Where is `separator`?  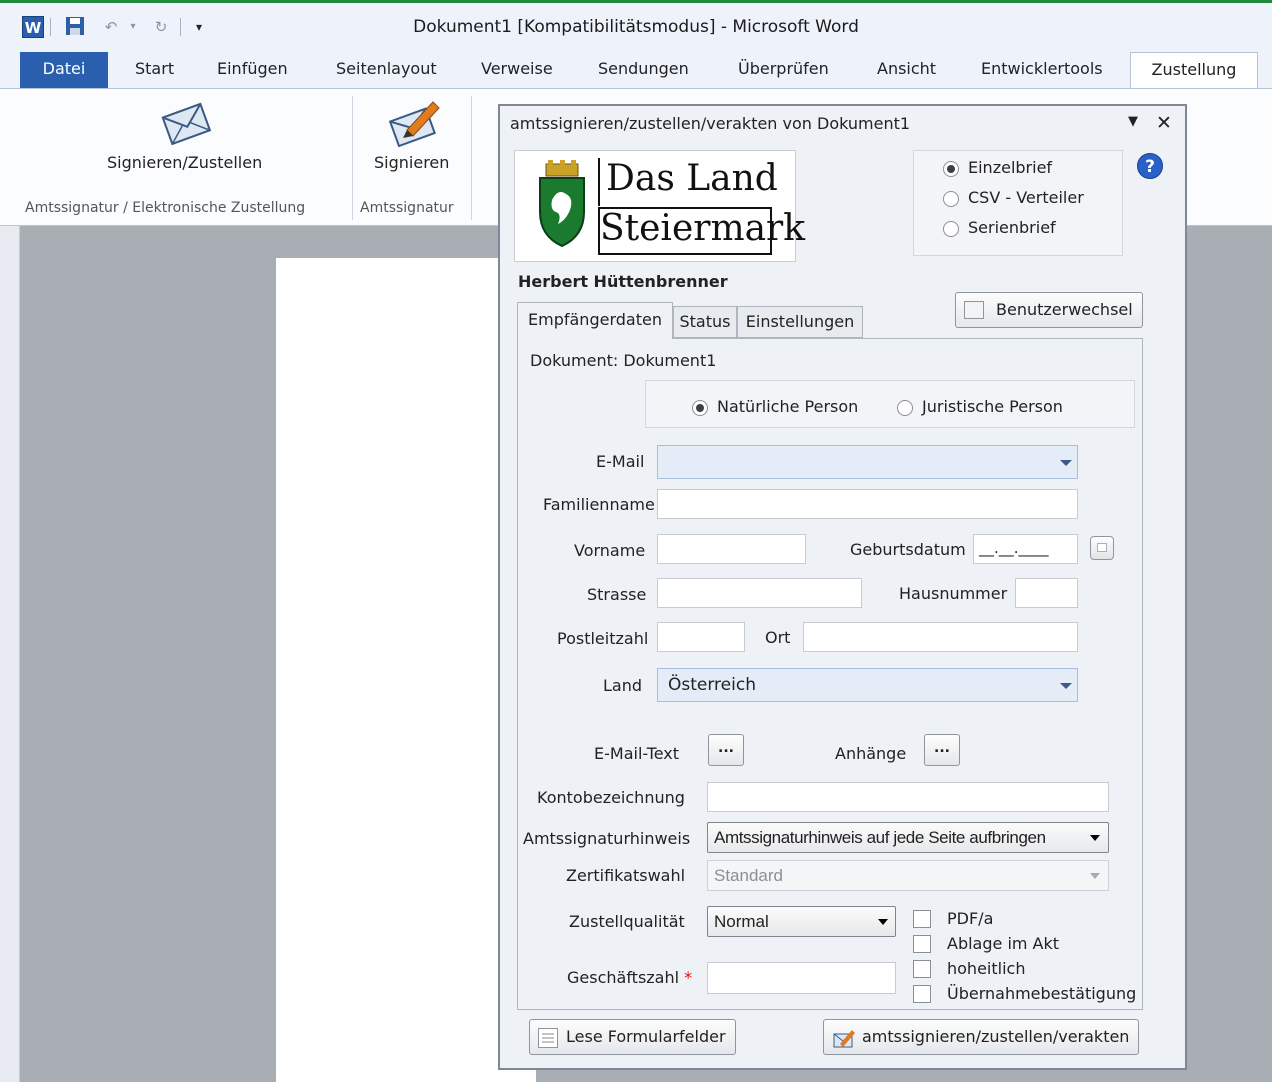
separator is located at coordinates (180, 27).